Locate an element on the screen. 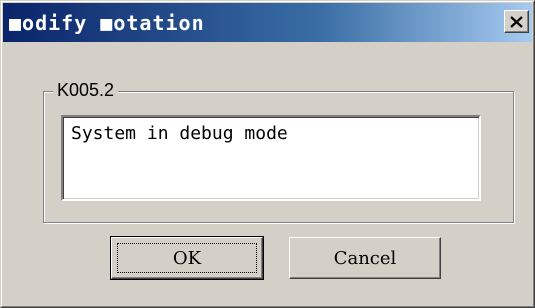 Image resolution: width=535 pixels, height=308 pixels. cancel-button-label: Cancel is located at coordinates (365, 258).